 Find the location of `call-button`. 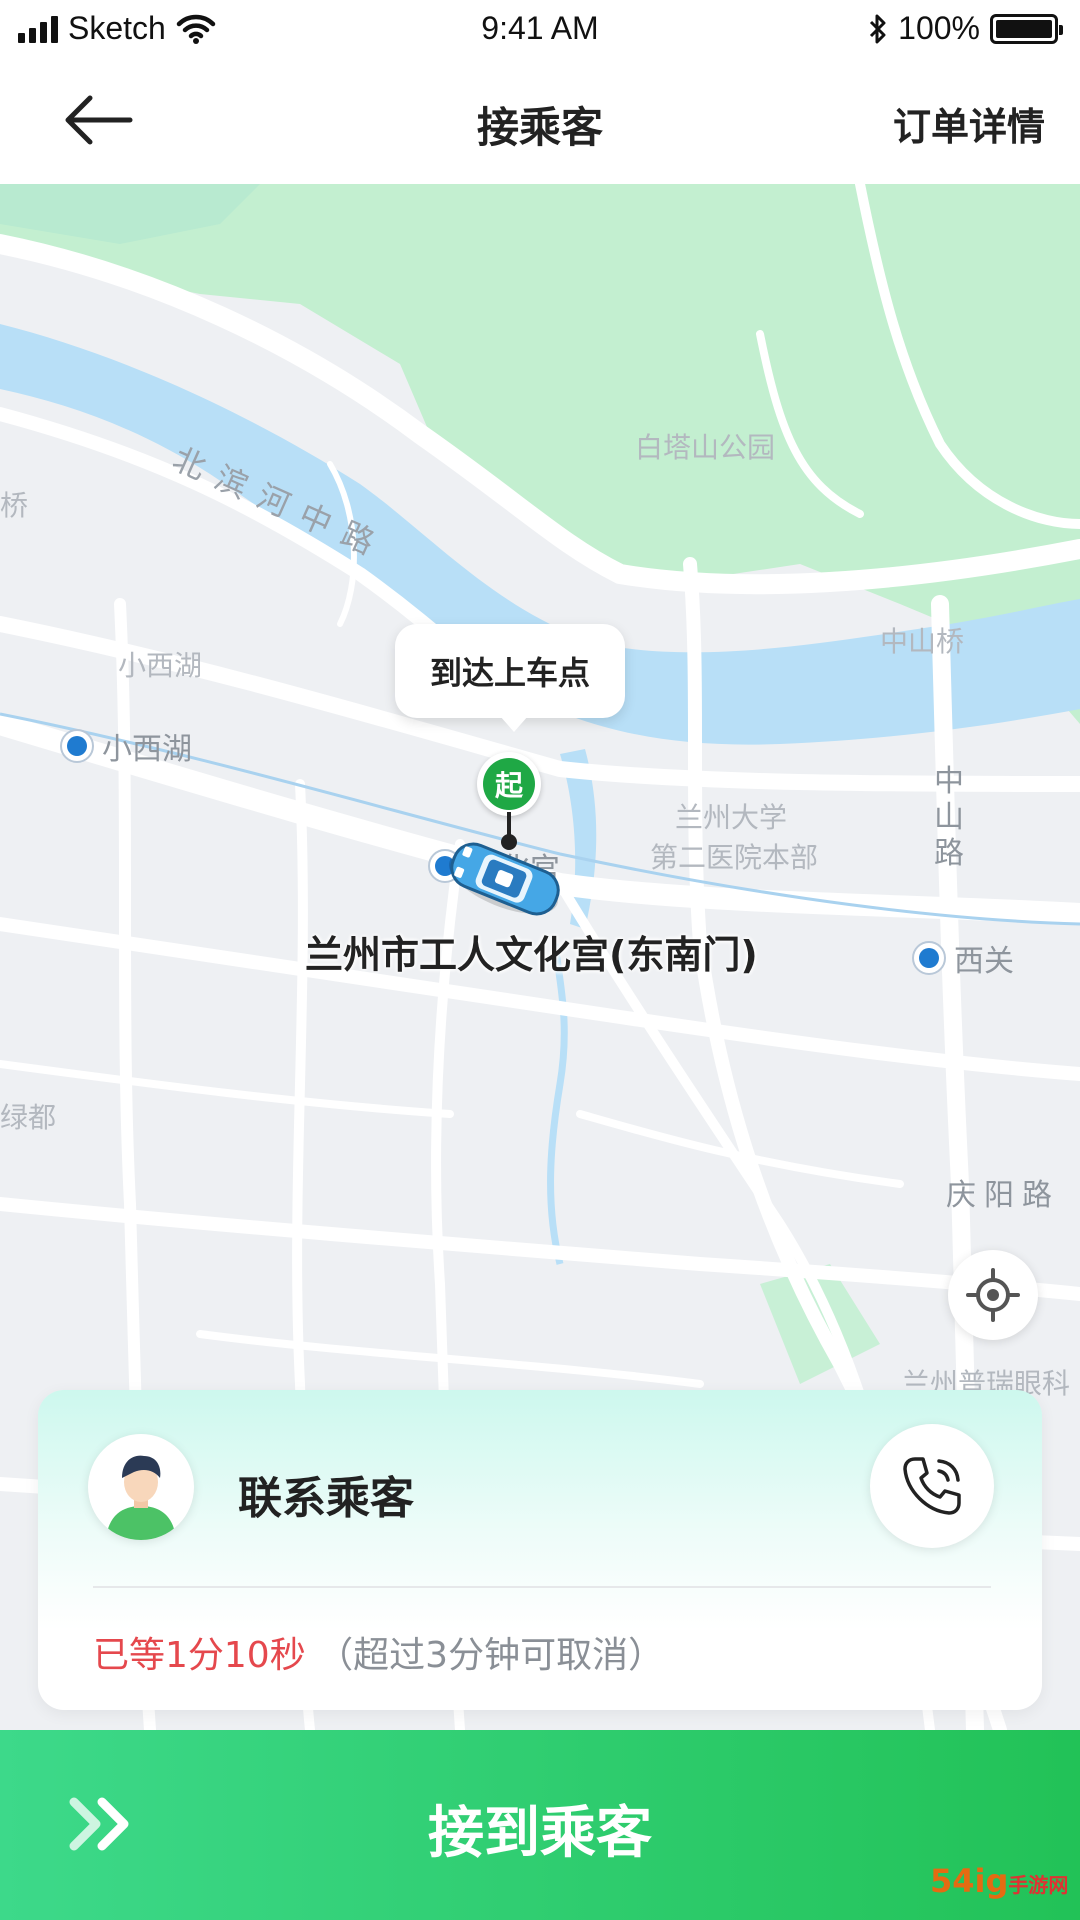

call-button is located at coordinates (932, 1486).